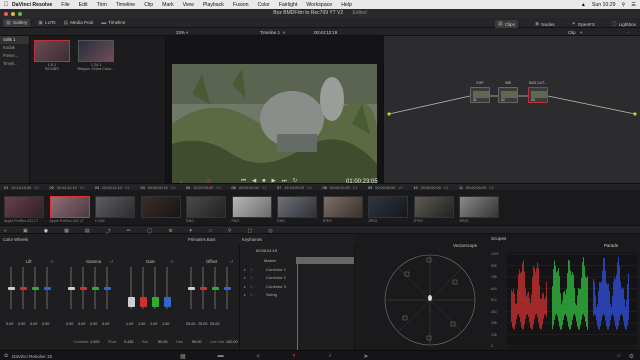 The height and width of the screenshot is (360, 640). I want to click on album-stills-1: Stills 1, so click(14, 40).